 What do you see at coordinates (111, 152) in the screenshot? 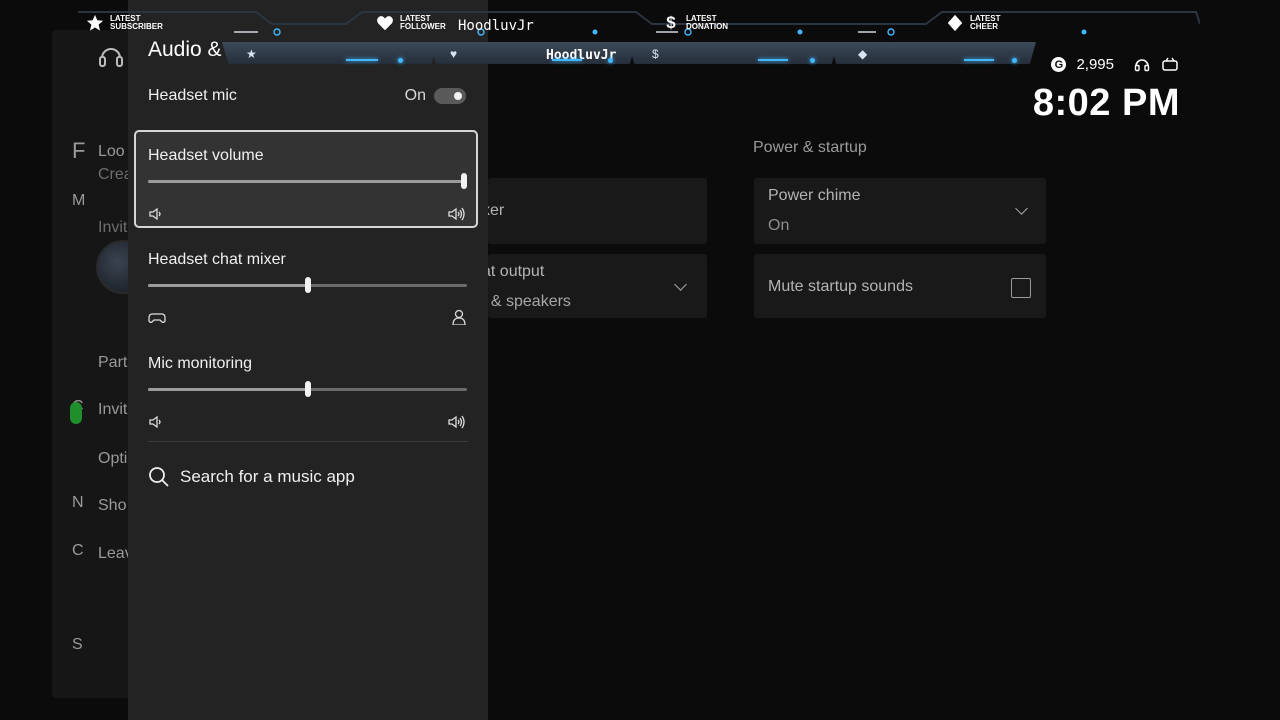
I see `guide-item: Loo` at bounding box center [111, 152].